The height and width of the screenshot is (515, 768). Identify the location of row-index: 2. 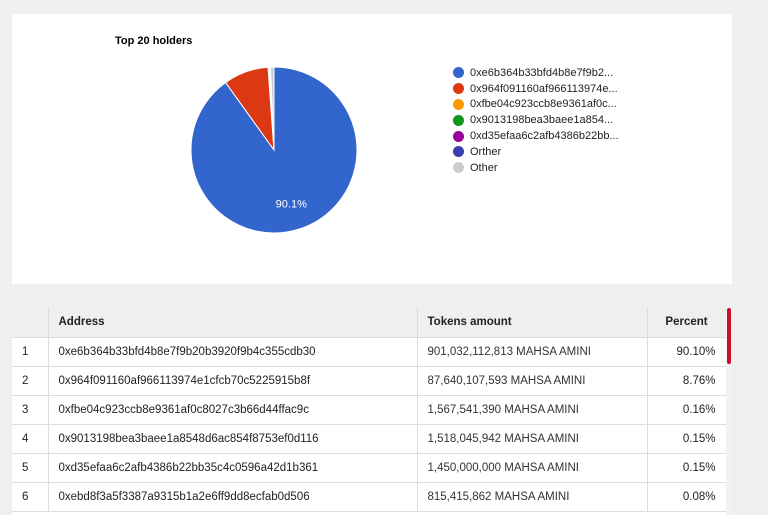
(30, 381).